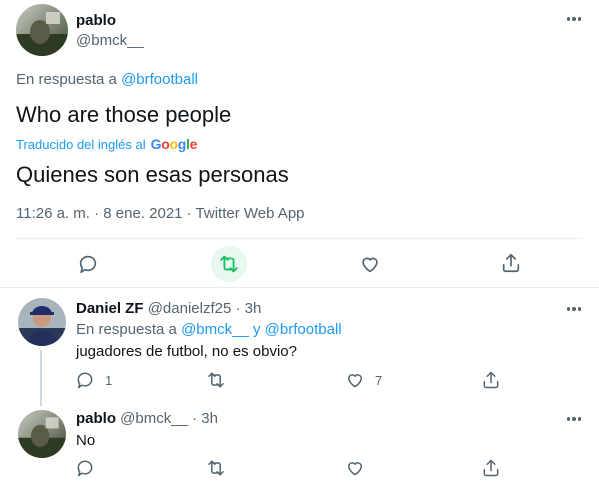 This screenshot has height=489, width=599. I want to click on reply-context: En respuesta a @bmck__ y @brfootball, so click(209, 329).